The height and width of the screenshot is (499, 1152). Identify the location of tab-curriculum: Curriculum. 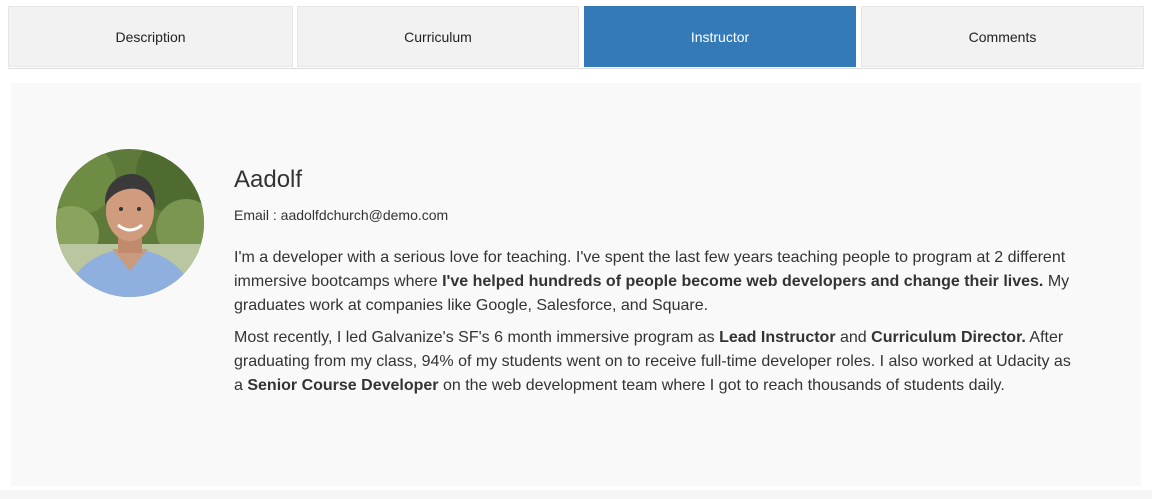
(438, 36).